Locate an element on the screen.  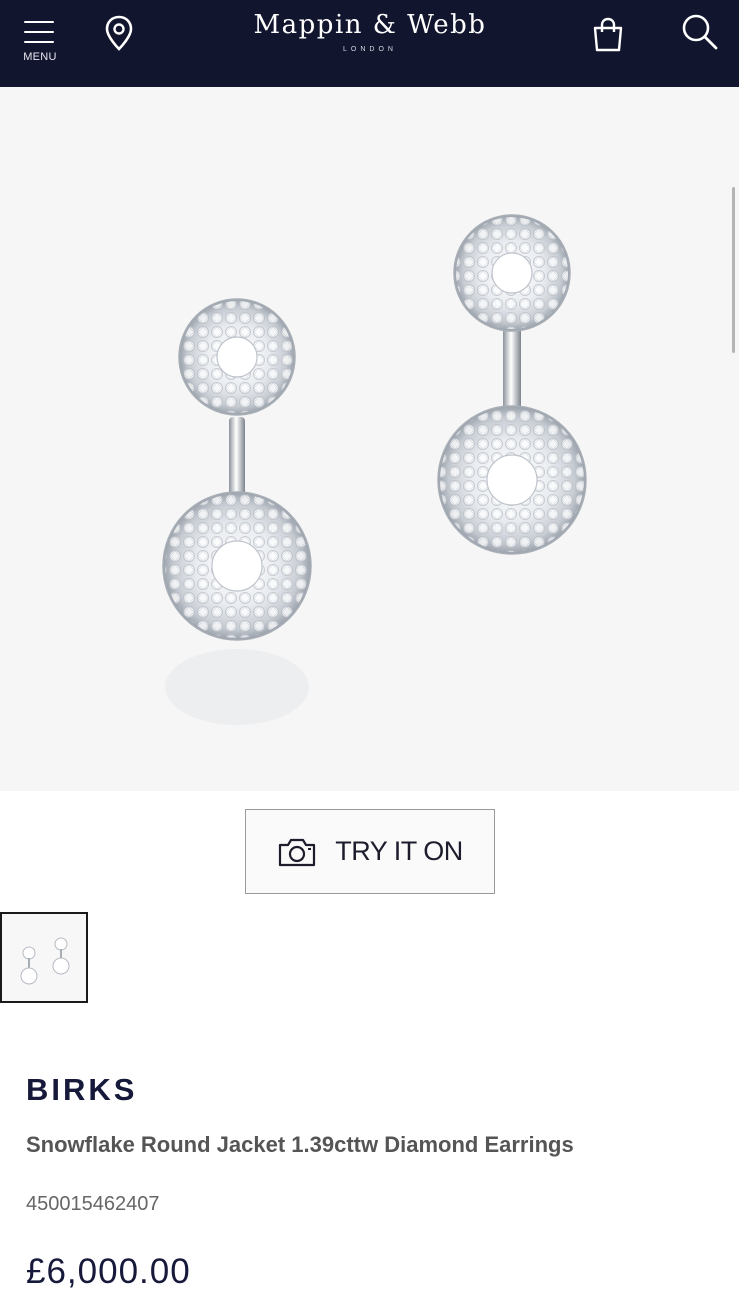
location-pin-icon is located at coordinates (119, 33).